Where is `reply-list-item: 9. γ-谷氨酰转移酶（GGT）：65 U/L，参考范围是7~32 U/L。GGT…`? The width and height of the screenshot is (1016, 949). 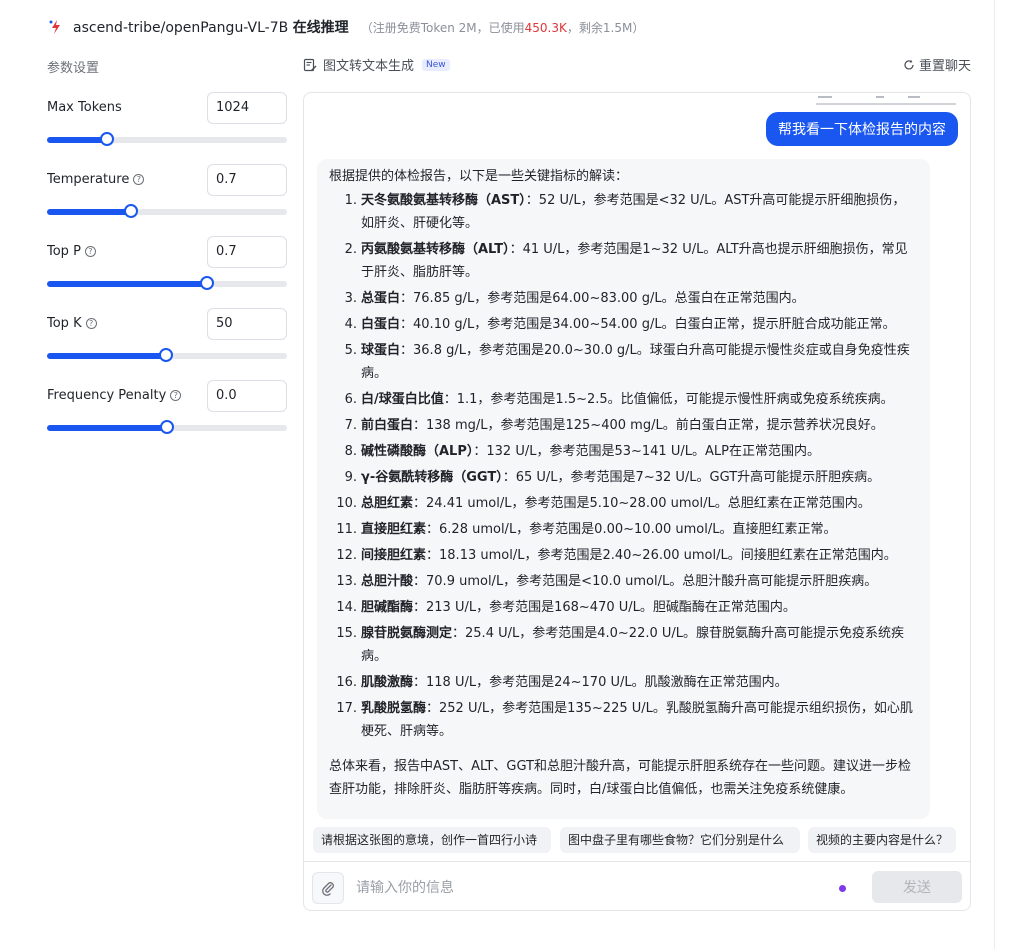
reply-list-item: 9. γ-谷氨酰转移酶（GGT）：65 U/L，参考范围是7~32 U/L。GGT… is located at coordinates (623, 477).